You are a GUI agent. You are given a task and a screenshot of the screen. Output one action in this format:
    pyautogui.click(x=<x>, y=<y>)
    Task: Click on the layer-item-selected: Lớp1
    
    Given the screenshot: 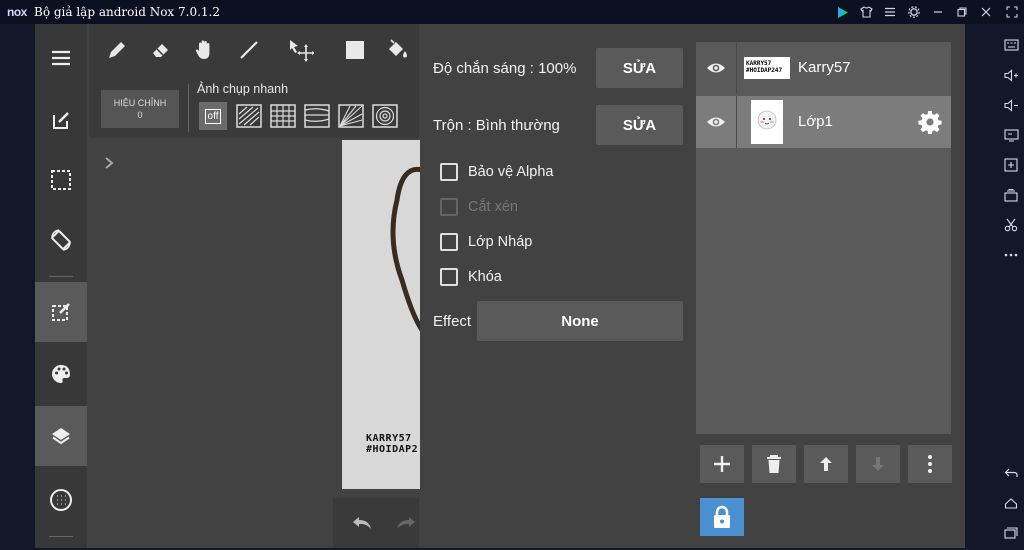 What is the action you would take?
    pyautogui.click(x=823, y=122)
    